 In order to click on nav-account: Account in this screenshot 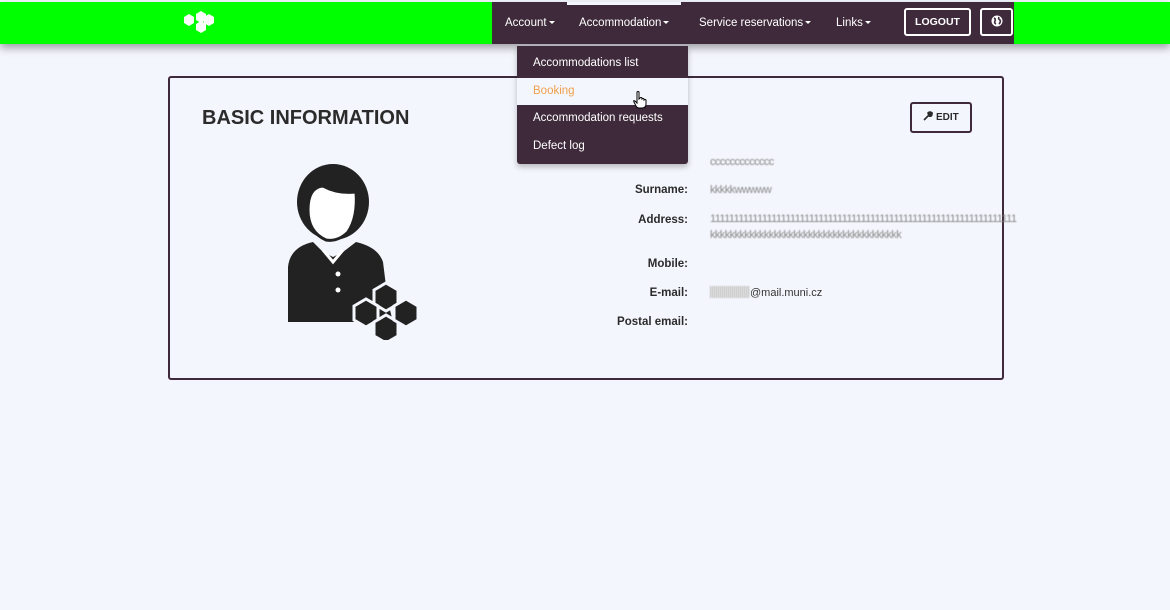, I will do `click(530, 23)`.